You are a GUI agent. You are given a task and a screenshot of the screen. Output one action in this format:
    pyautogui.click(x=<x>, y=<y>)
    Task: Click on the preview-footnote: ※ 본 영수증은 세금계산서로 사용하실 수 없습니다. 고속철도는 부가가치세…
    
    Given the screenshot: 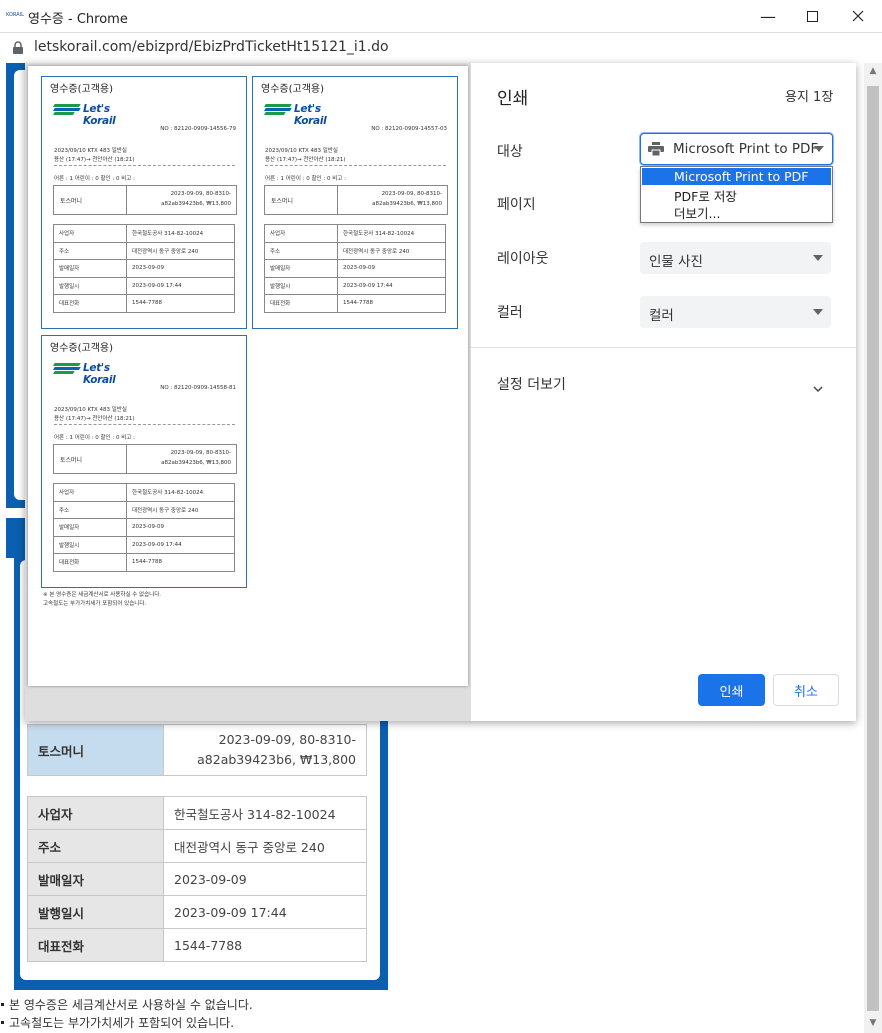 What is the action you would take?
    pyautogui.click(x=102, y=599)
    